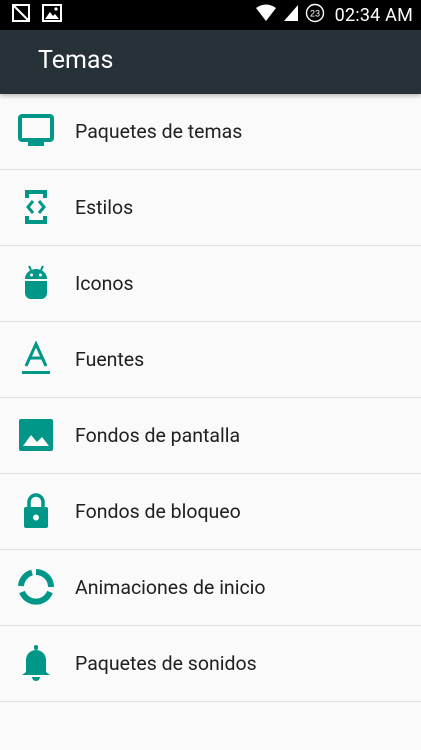 This screenshot has width=421, height=750. Describe the element at coordinates (210, 284) in the screenshot. I see `menu-item-iconos: Iconos` at that location.